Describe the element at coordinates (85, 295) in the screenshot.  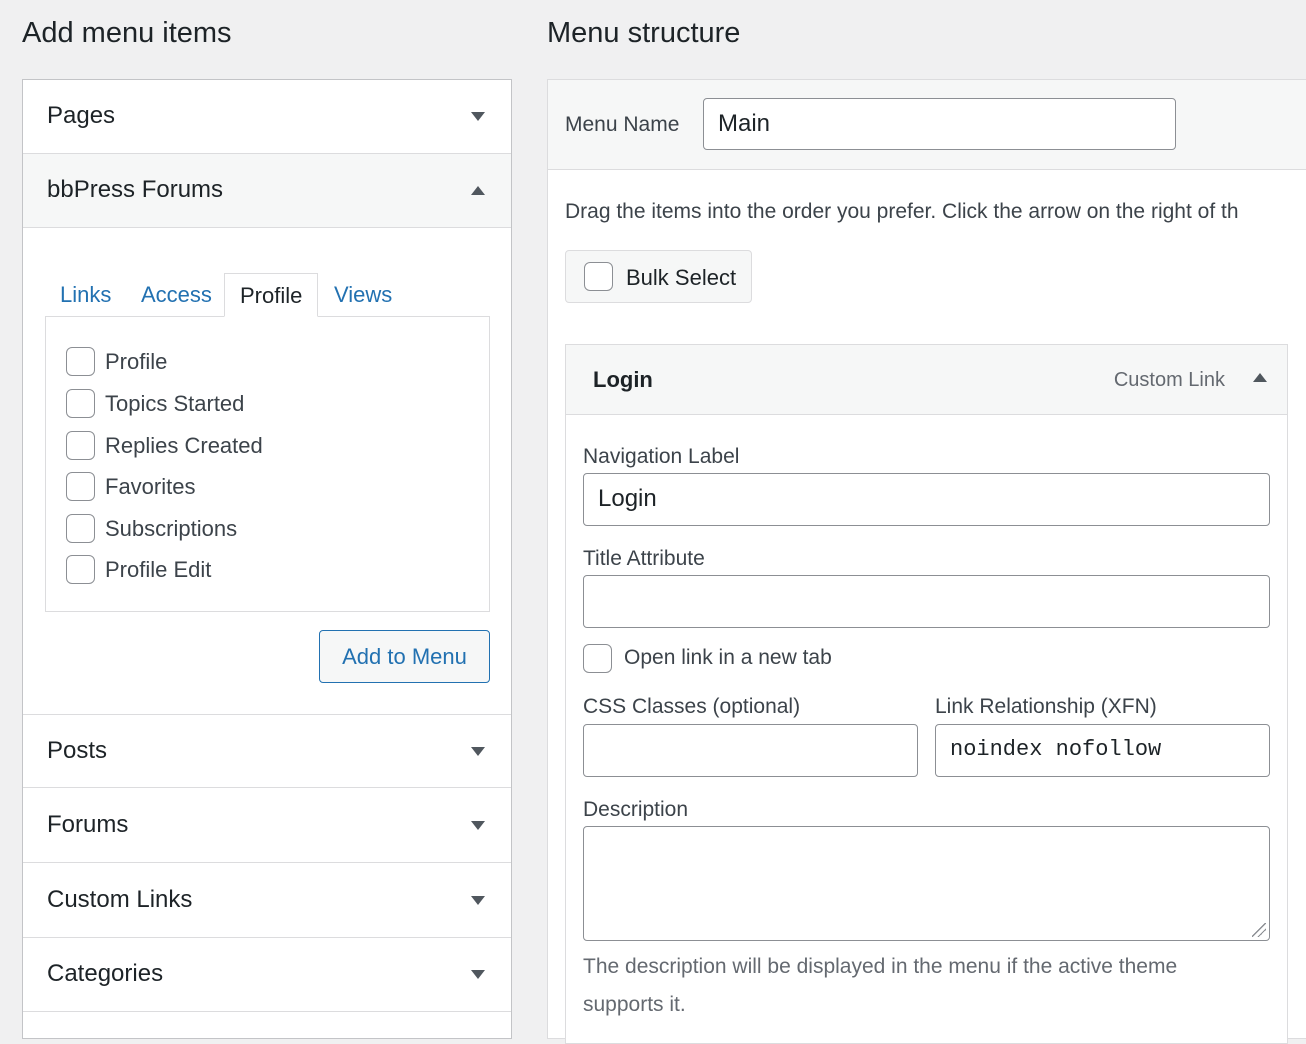
I see `tab-links: Links` at that location.